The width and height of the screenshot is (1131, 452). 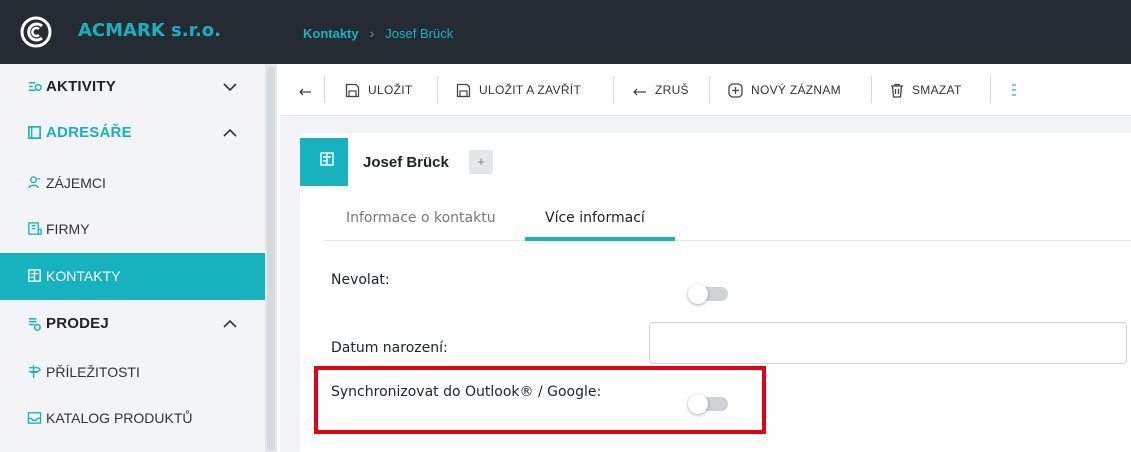 What do you see at coordinates (710, 294) in the screenshot?
I see `do-not-call-toggle` at bounding box center [710, 294].